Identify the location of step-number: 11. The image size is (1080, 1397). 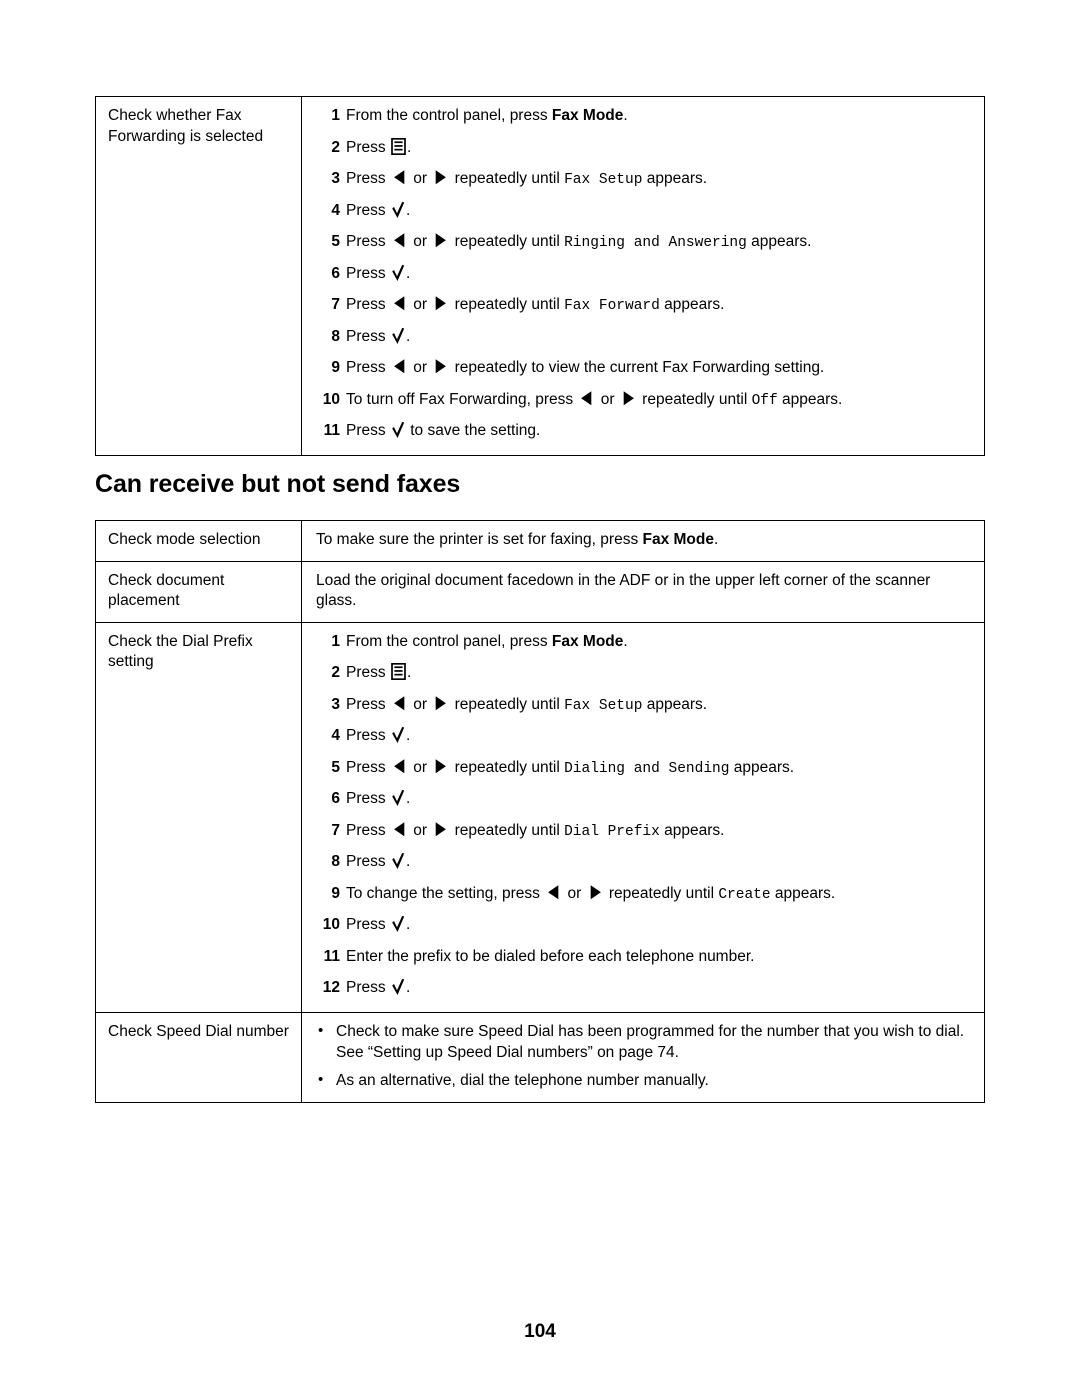
(331, 430).